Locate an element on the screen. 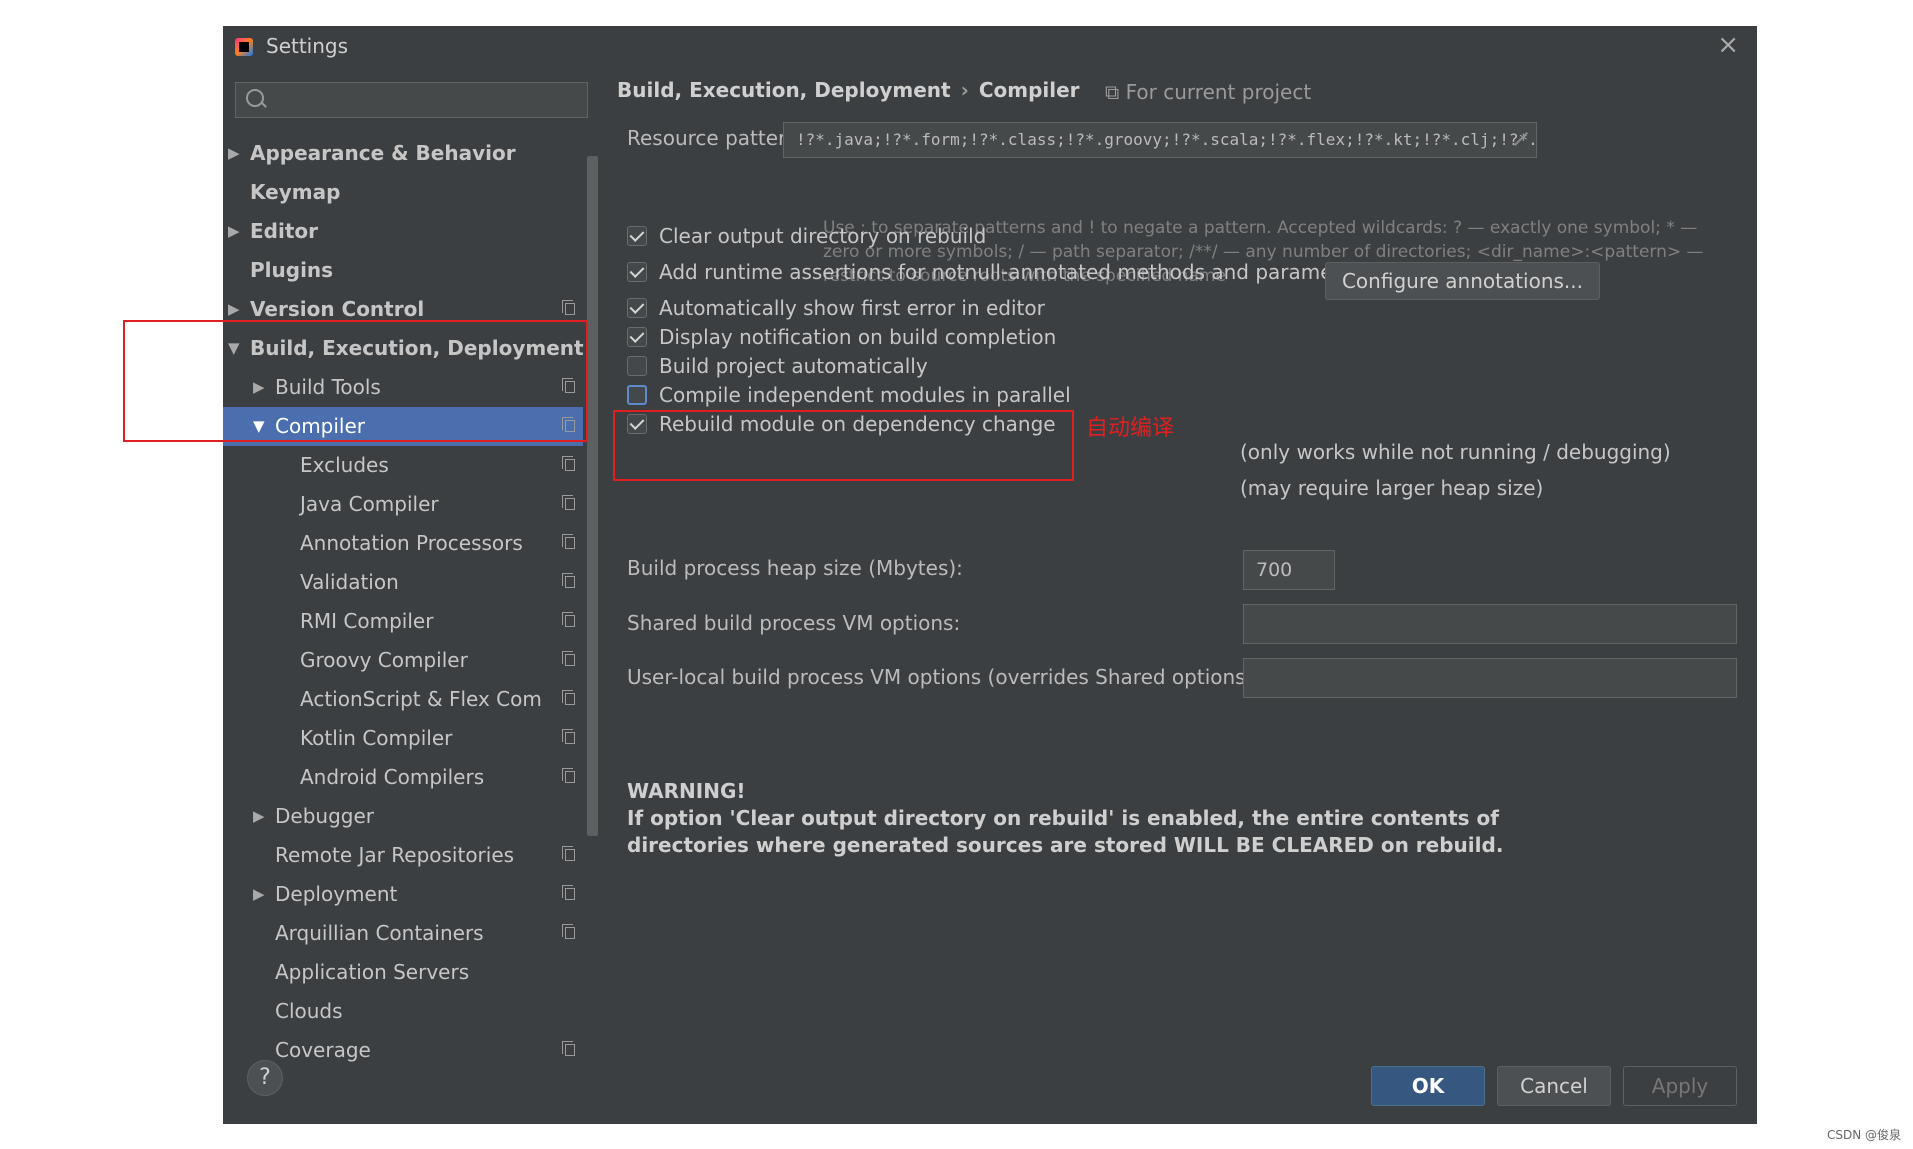 The image size is (1913, 1149). sidebar-item-java-compiler: Java Compiler is located at coordinates (403, 504).